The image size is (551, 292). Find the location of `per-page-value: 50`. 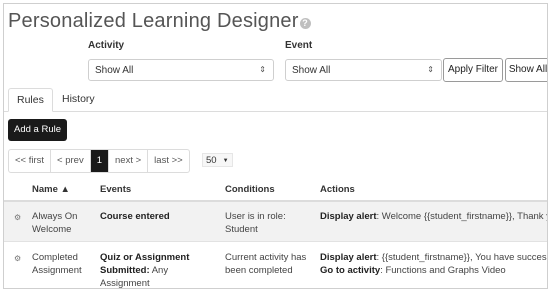

per-page-value: 50 is located at coordinates (211, 160).